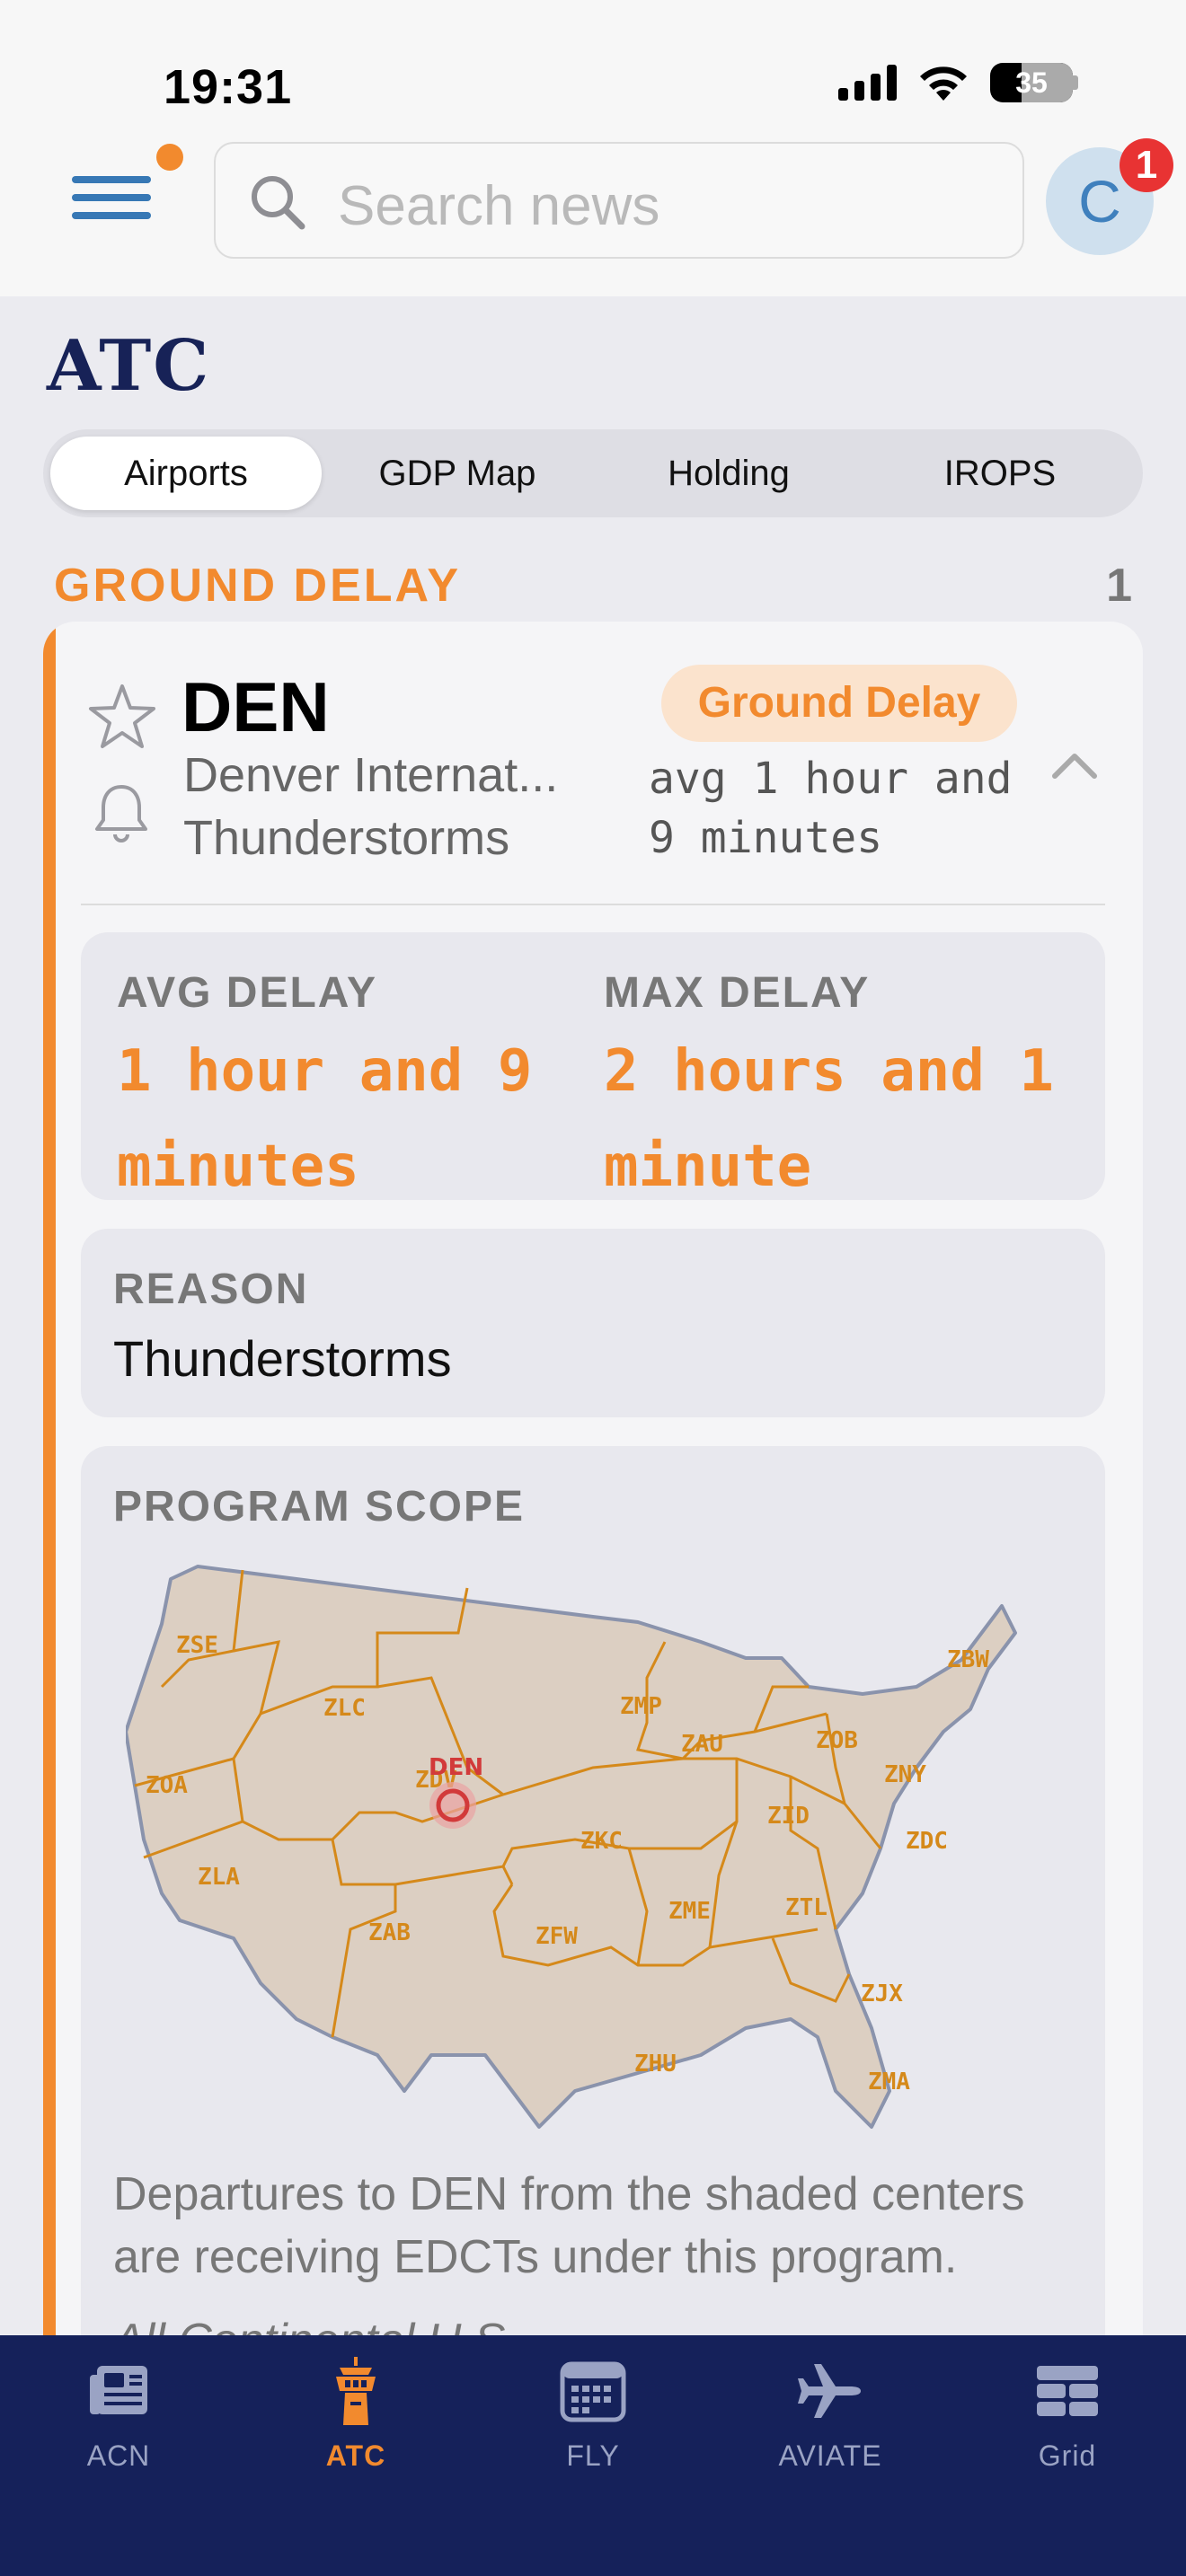 The width and height of the screenshot is (1186, 2576). I want to click on tab-acn: ACN, so click(118, 2414).